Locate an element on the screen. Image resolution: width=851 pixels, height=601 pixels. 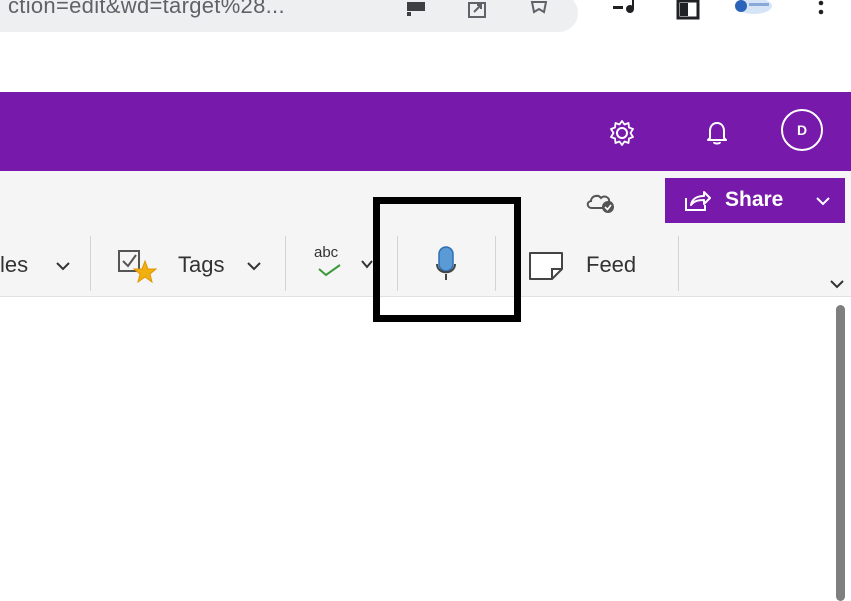
feed-note-icon is located at coordinates (547, 265).